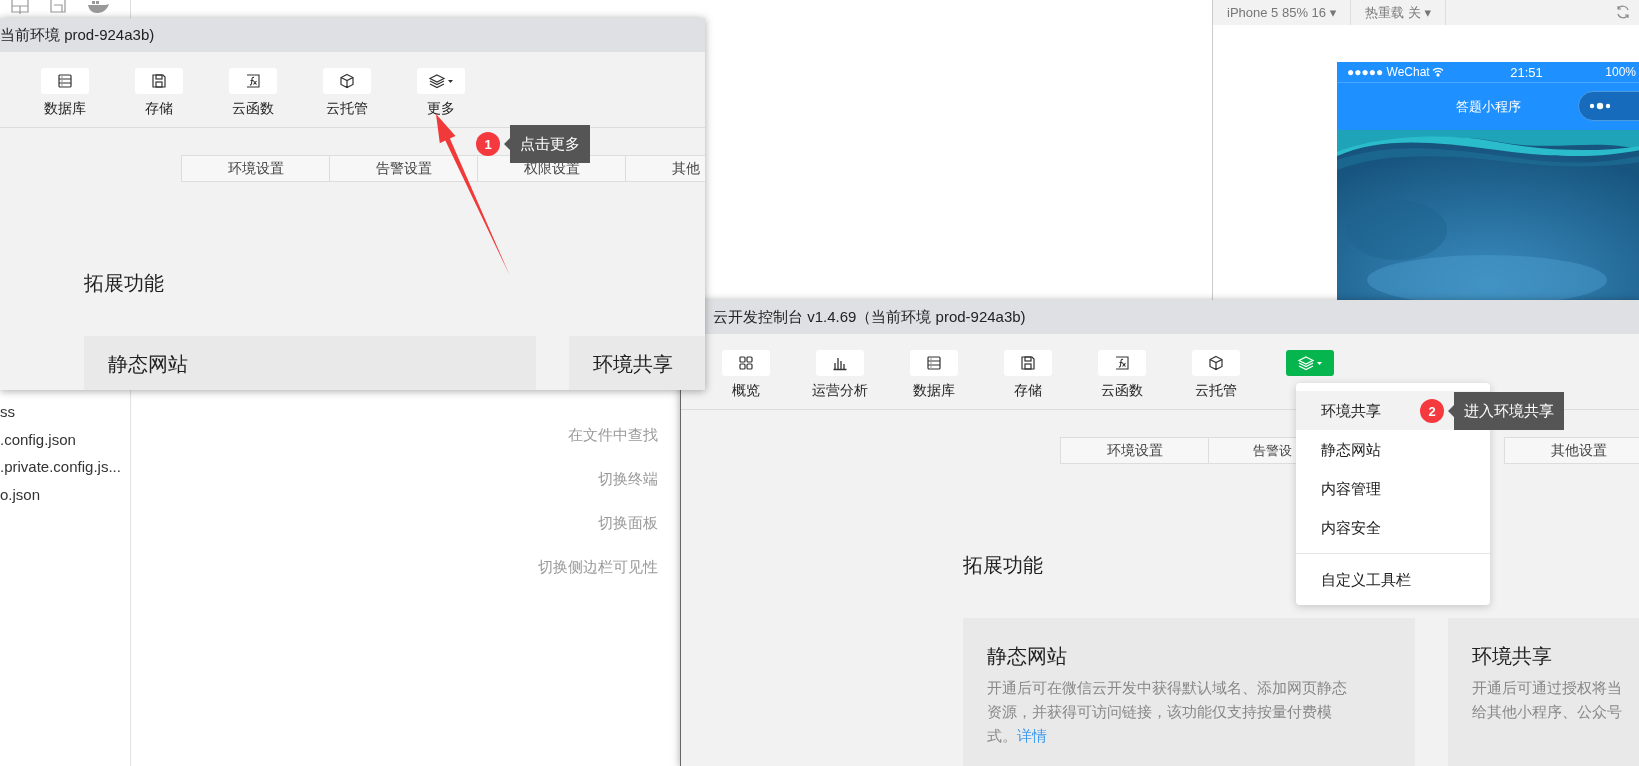 The width and height of the screenshot is (1639, 766). What do you see at coordinates (1393, 579) in the screenshot?
I see `menu-item: 自定义工具栏` at bounding box center [1393, 579].